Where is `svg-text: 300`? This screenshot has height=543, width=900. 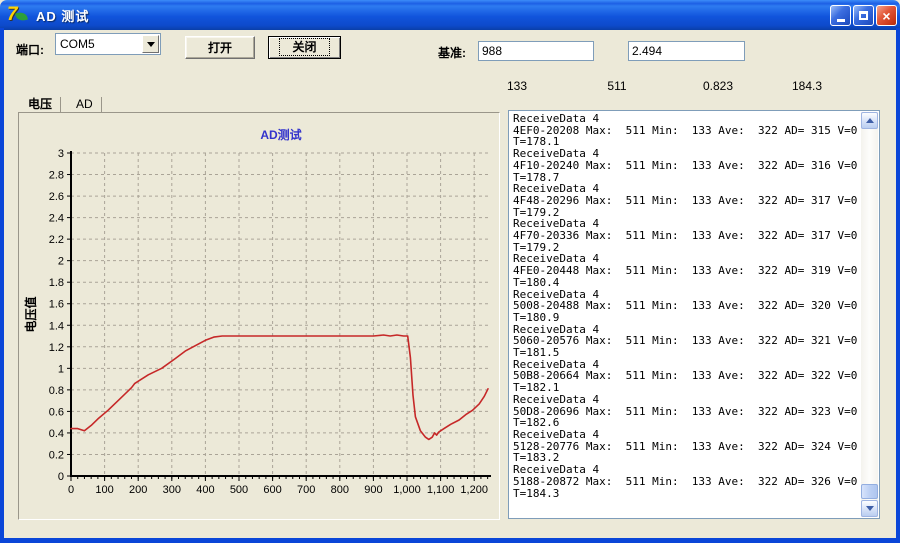
svg-text: 300 is located at coordinates (172, 490).